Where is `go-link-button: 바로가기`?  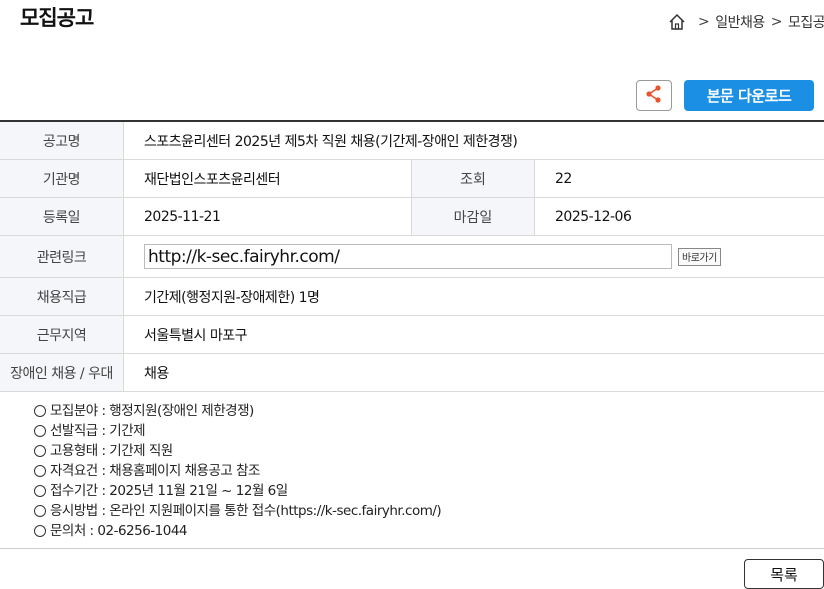 go-link-button: 바로가기 is located at coordinates (699, 256).